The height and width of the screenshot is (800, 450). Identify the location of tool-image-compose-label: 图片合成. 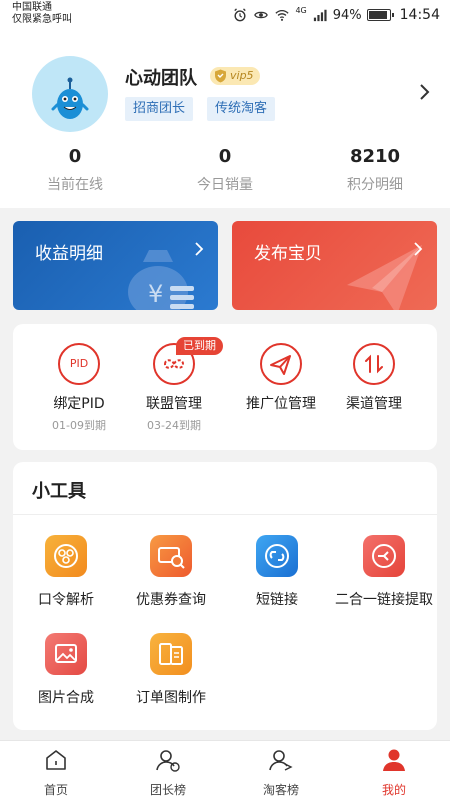
(66, 698).